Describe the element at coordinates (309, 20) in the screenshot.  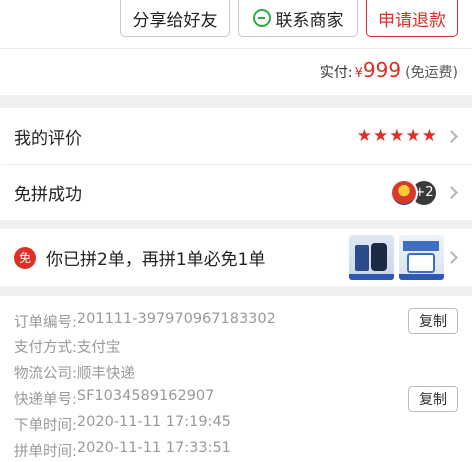
I see `contact-button-label: 联系商家` at that location.